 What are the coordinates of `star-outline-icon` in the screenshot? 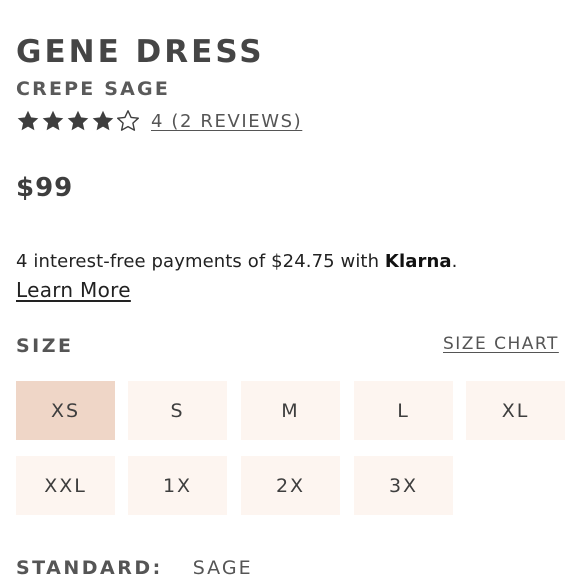 It's located at (128, 121).